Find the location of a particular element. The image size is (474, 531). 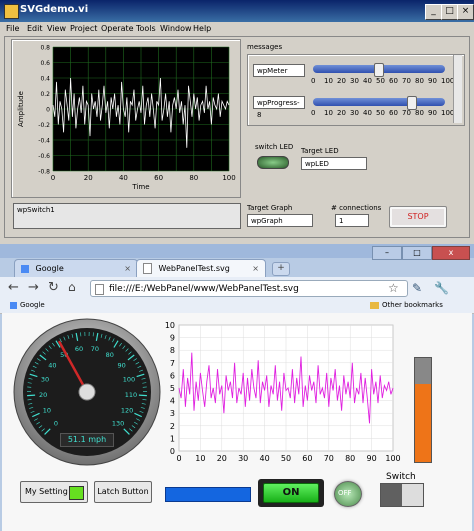

bookmarks-bar: Google Other bookmarks is located at coordinates (237, 306).